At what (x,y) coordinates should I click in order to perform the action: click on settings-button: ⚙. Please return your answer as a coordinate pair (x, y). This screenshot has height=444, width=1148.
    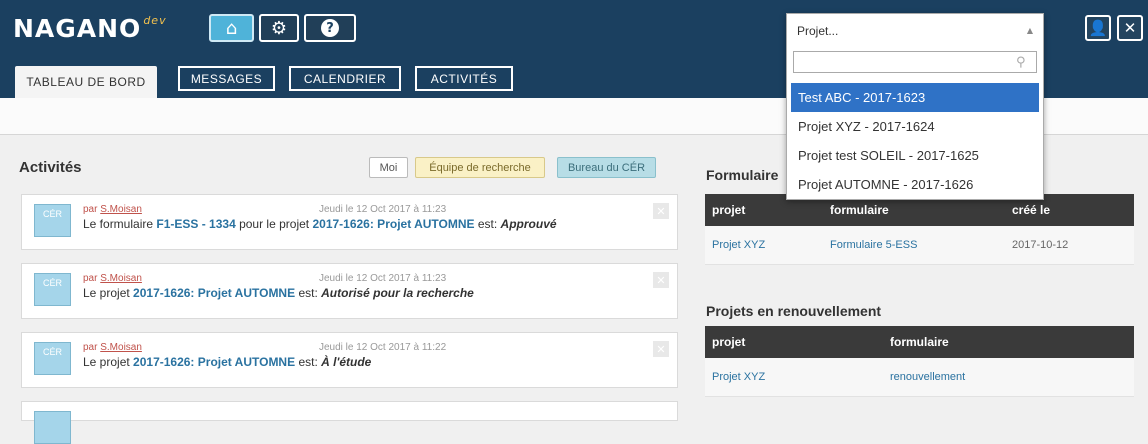
    Looking at the image, I should click on (279, 28).